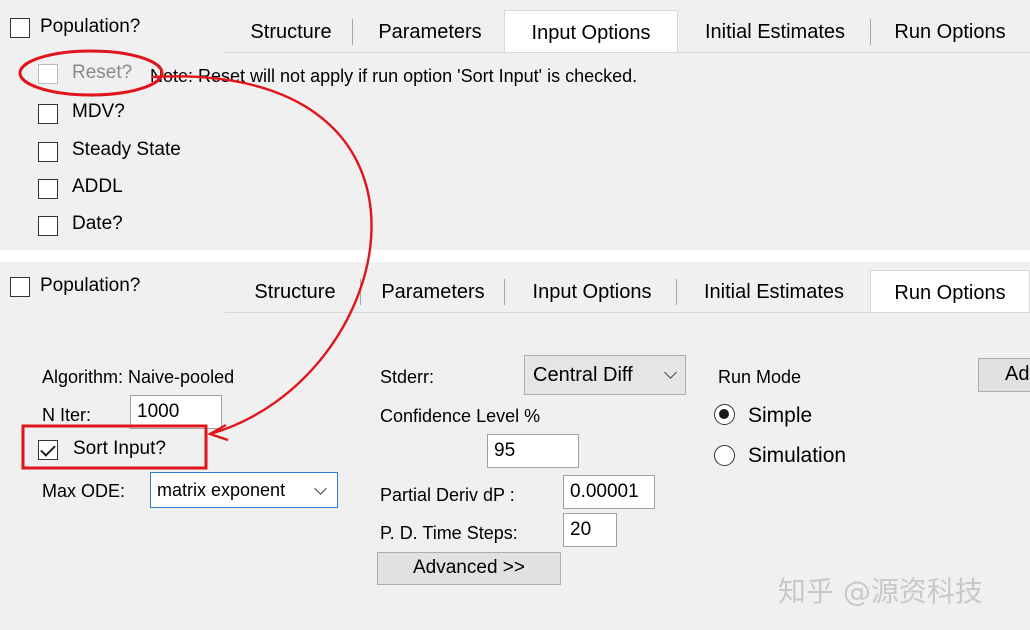 The width and height of the screenshot is (1030, 630). Describe the element at coordinates (221, 490) in the screenshot. I see `max-ode-value: matrix exponent` at that location.